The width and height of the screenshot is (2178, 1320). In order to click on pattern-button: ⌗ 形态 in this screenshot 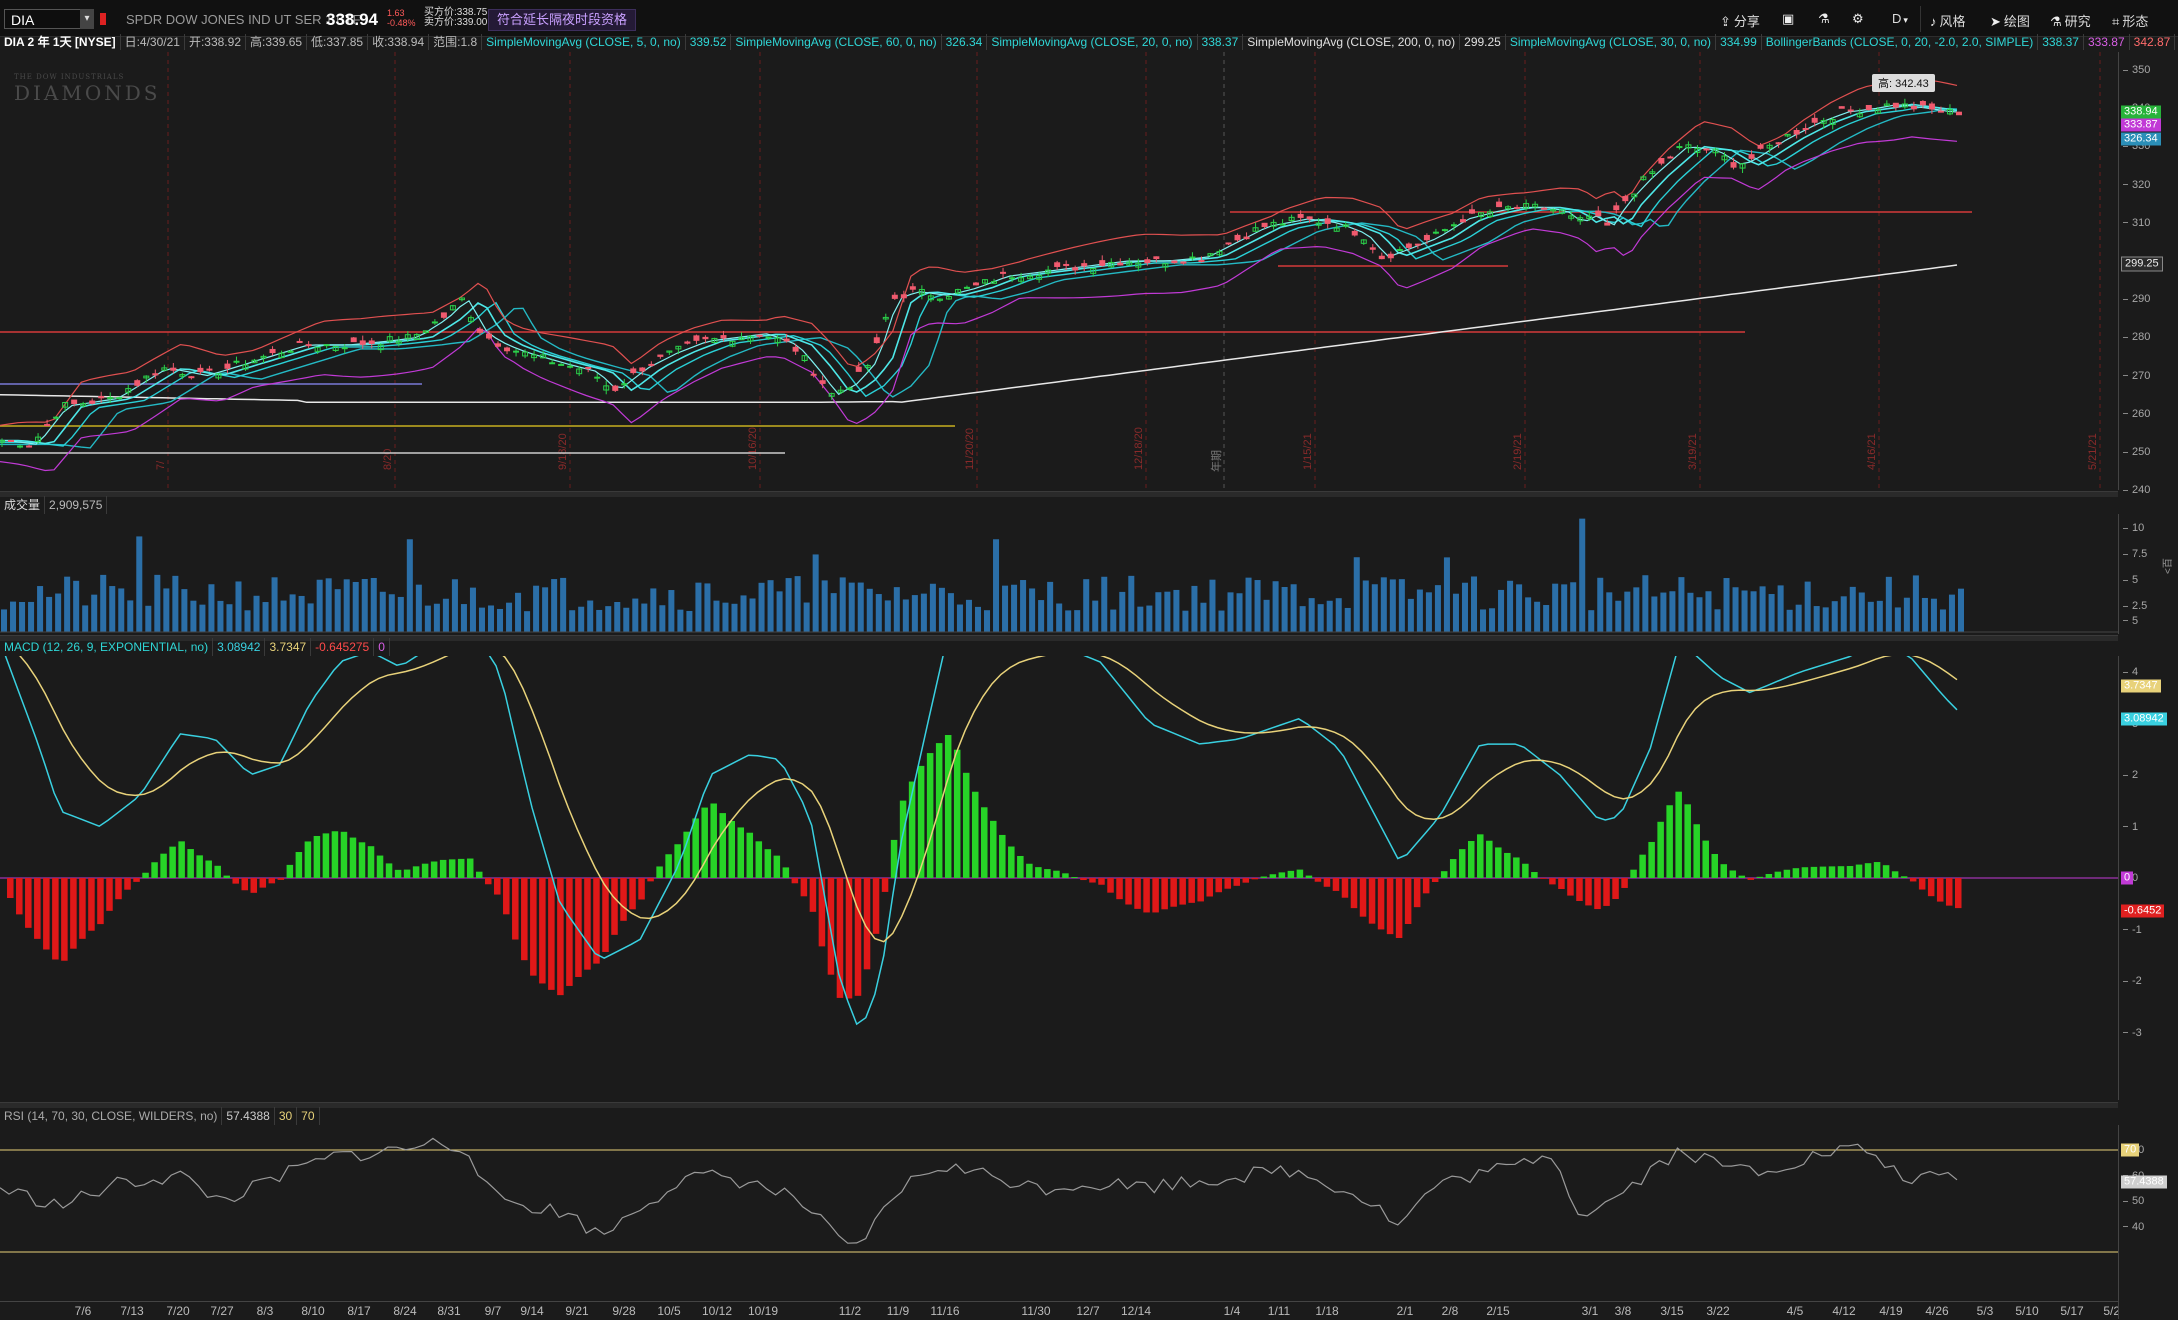, I will do `click(2130, 20)`.